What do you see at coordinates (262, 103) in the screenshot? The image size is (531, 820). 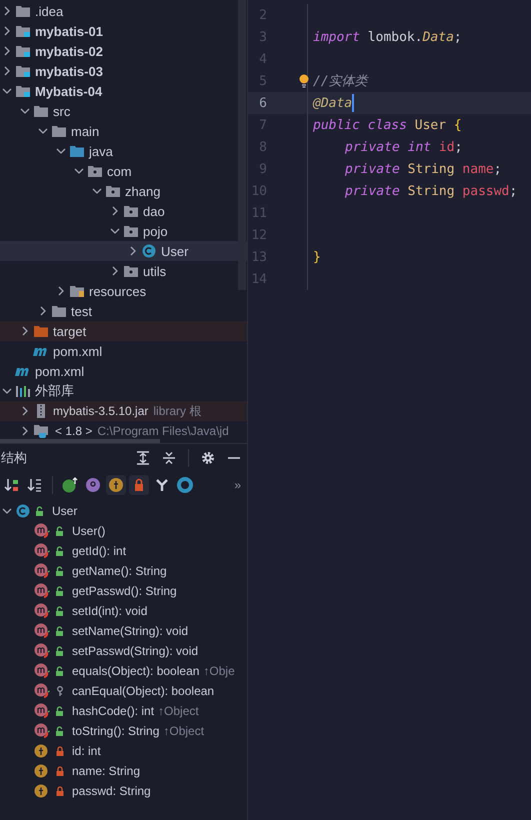 I see `line-number: 6` at bounding box center [262, 103].